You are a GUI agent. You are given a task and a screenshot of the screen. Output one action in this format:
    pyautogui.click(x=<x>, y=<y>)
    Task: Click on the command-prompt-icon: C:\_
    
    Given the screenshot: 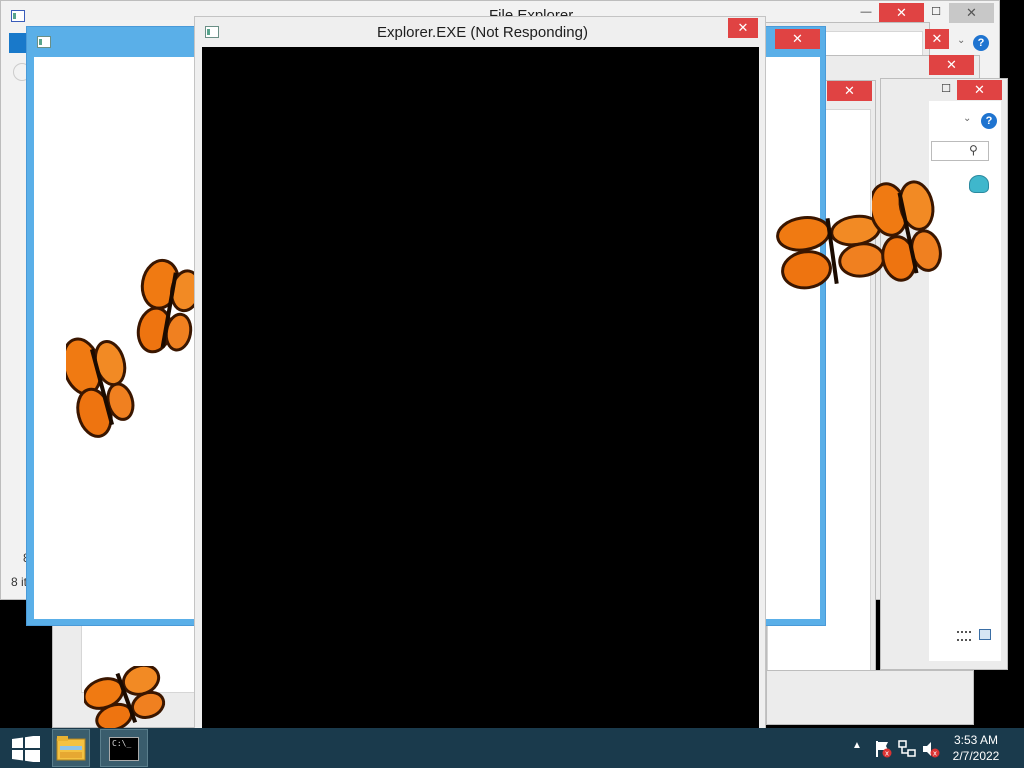 What is the action you would take?
    pyautogui.click(x=124, y=749)
    